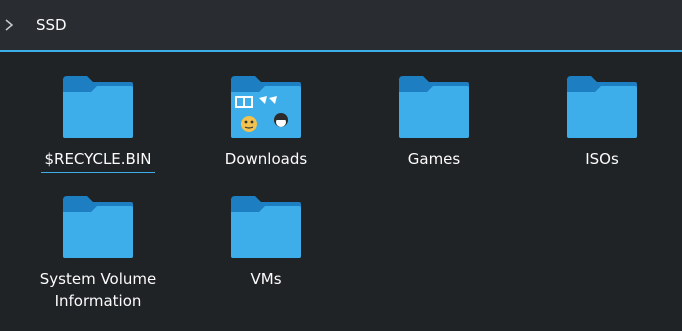 This screenshot has width=682, height=331. I want to click on file-name: $RECYCLE.BIN, so click(98, 160).